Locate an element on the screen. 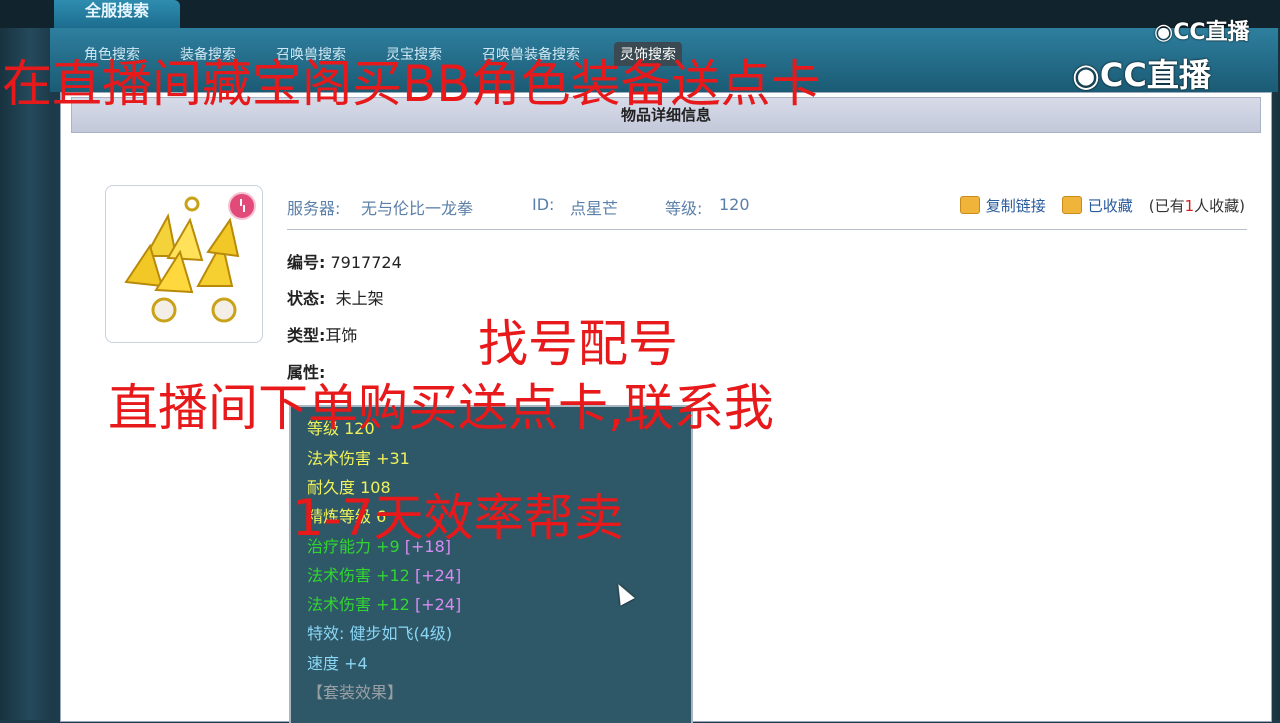 The width and height of the screenshot is (1280, 723). favorite-button: 已收藏 is located at coordinates (1097, 205).